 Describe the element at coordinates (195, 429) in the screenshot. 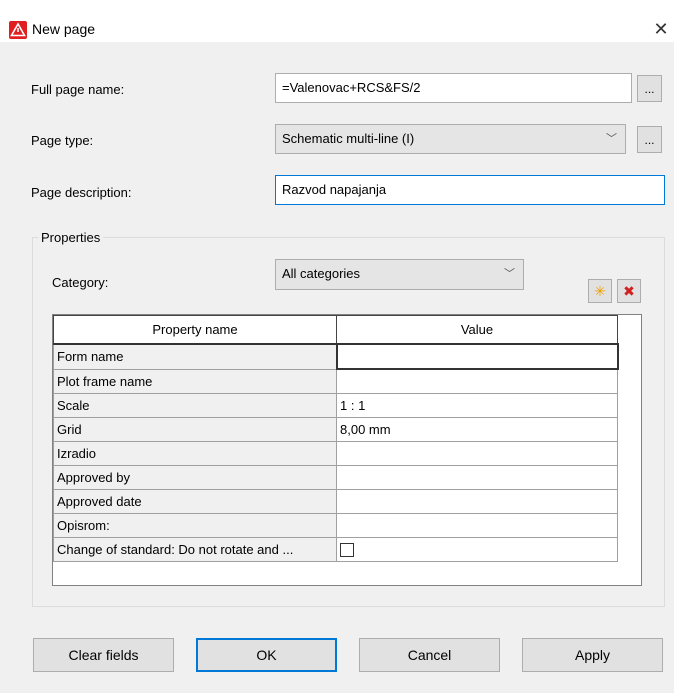

I see `property-name-cell: Grid` at that location.